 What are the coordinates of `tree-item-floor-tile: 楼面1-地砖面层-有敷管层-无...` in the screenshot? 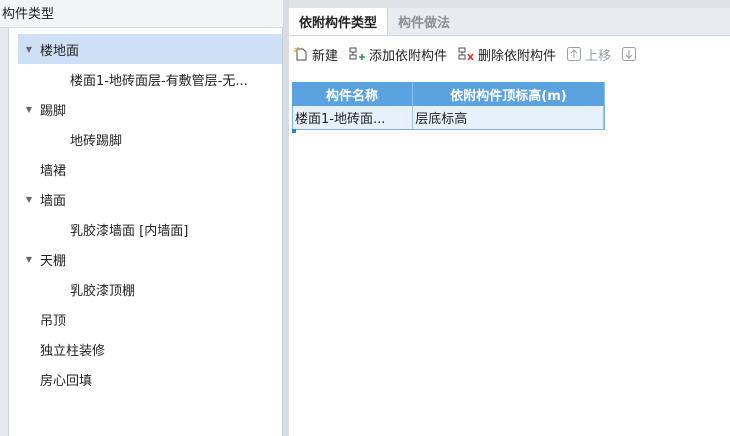 It's located at (150, 79).